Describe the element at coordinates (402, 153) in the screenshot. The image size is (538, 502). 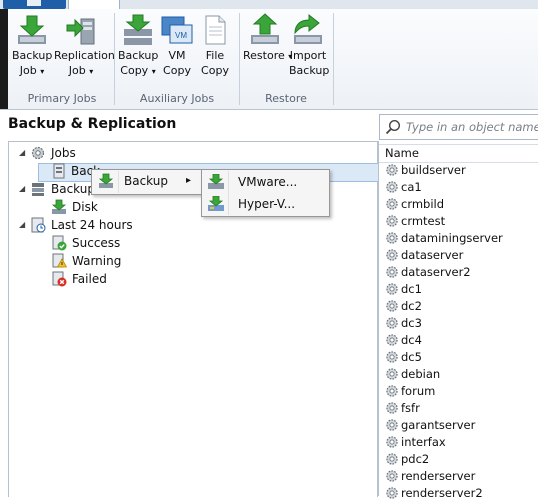
I see `column-header-label: Name` at that location.